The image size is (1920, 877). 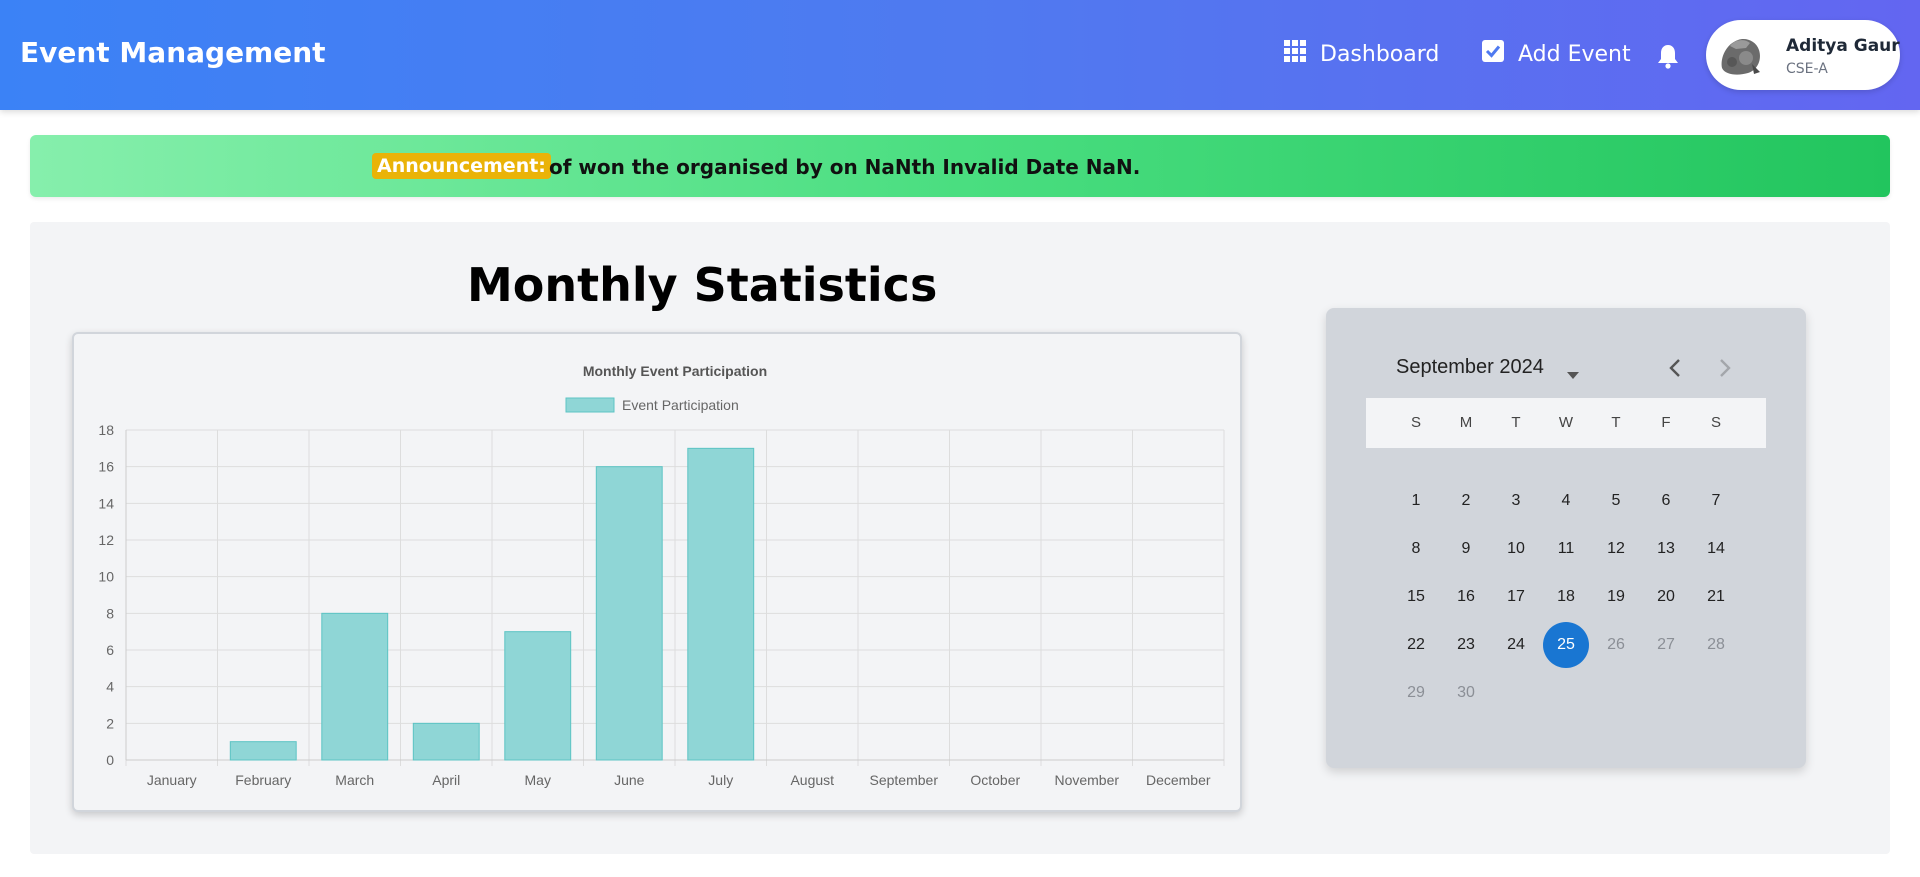 What do you see at coordinates (1616, 644) in the screenshot?
I see `calendar-day: 26` at bounding box center [1616, 644].